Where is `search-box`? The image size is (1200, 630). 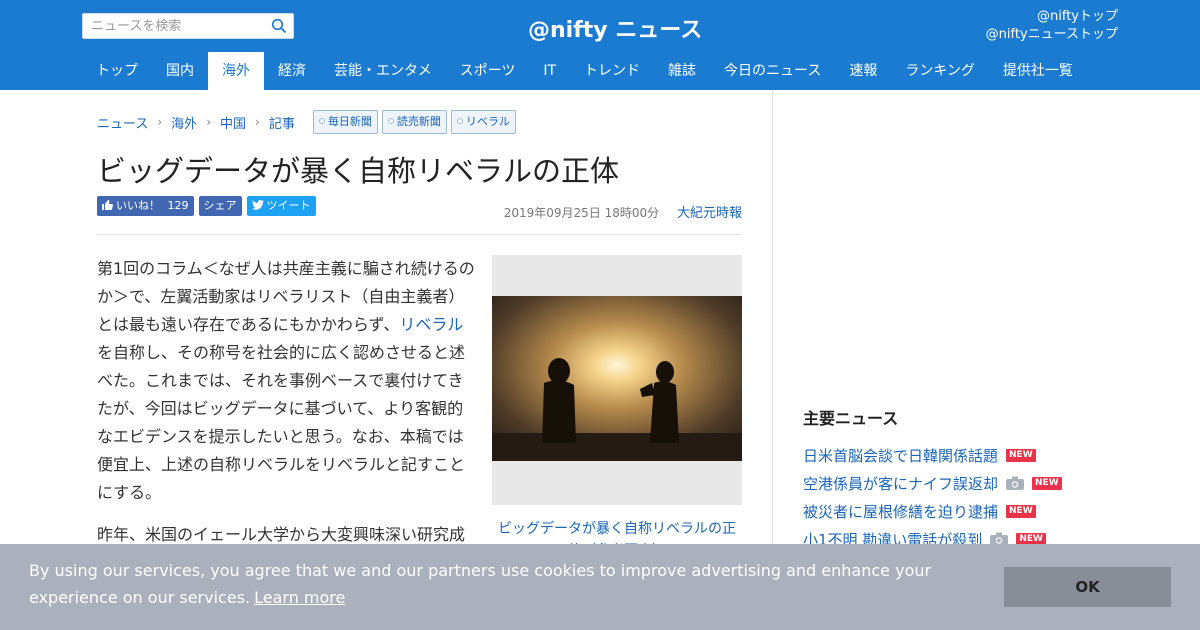
search-box is located at coordinates (188, 26).